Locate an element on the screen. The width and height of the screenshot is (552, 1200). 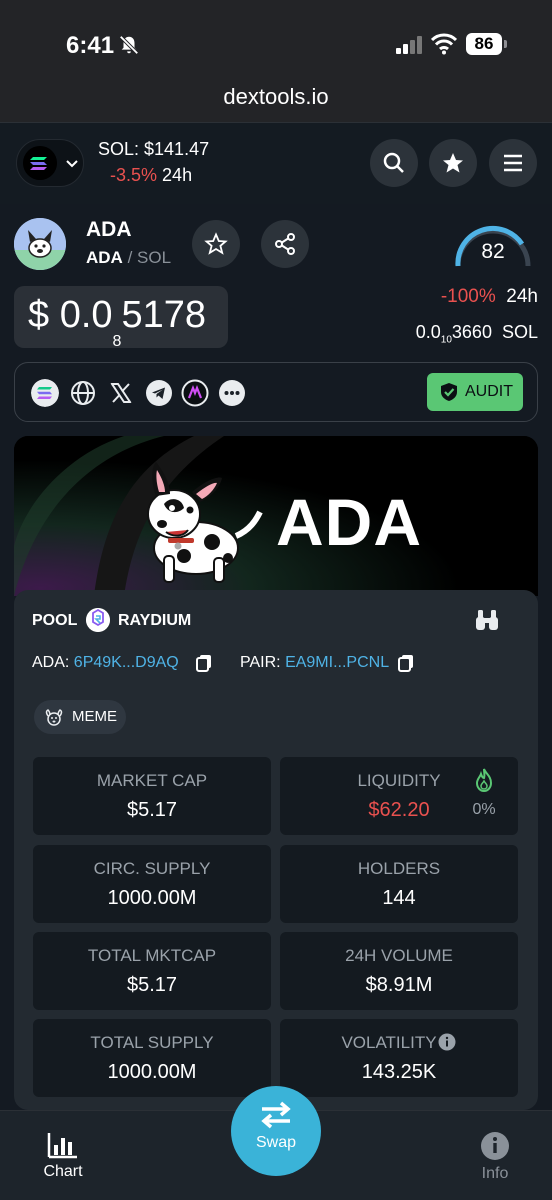
more-icon is located at coordinates (232, 393).